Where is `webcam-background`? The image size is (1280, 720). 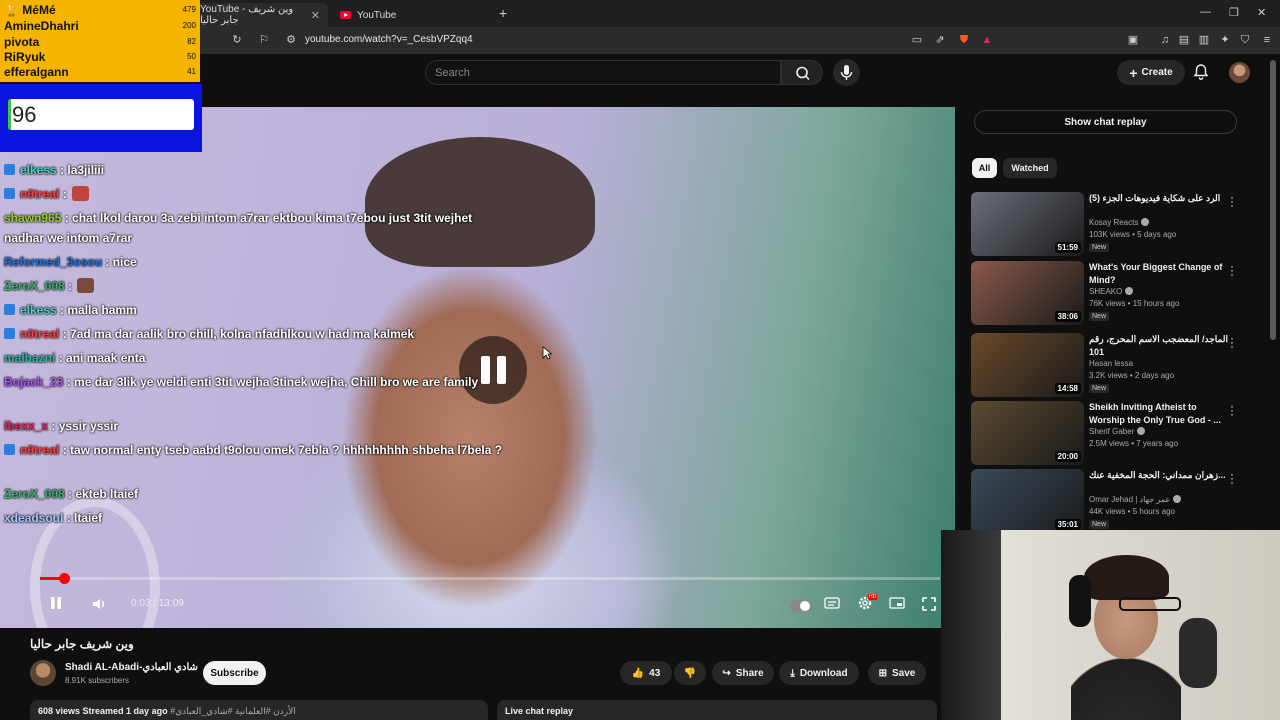
webcam-background is located at coordinates (971, 625).